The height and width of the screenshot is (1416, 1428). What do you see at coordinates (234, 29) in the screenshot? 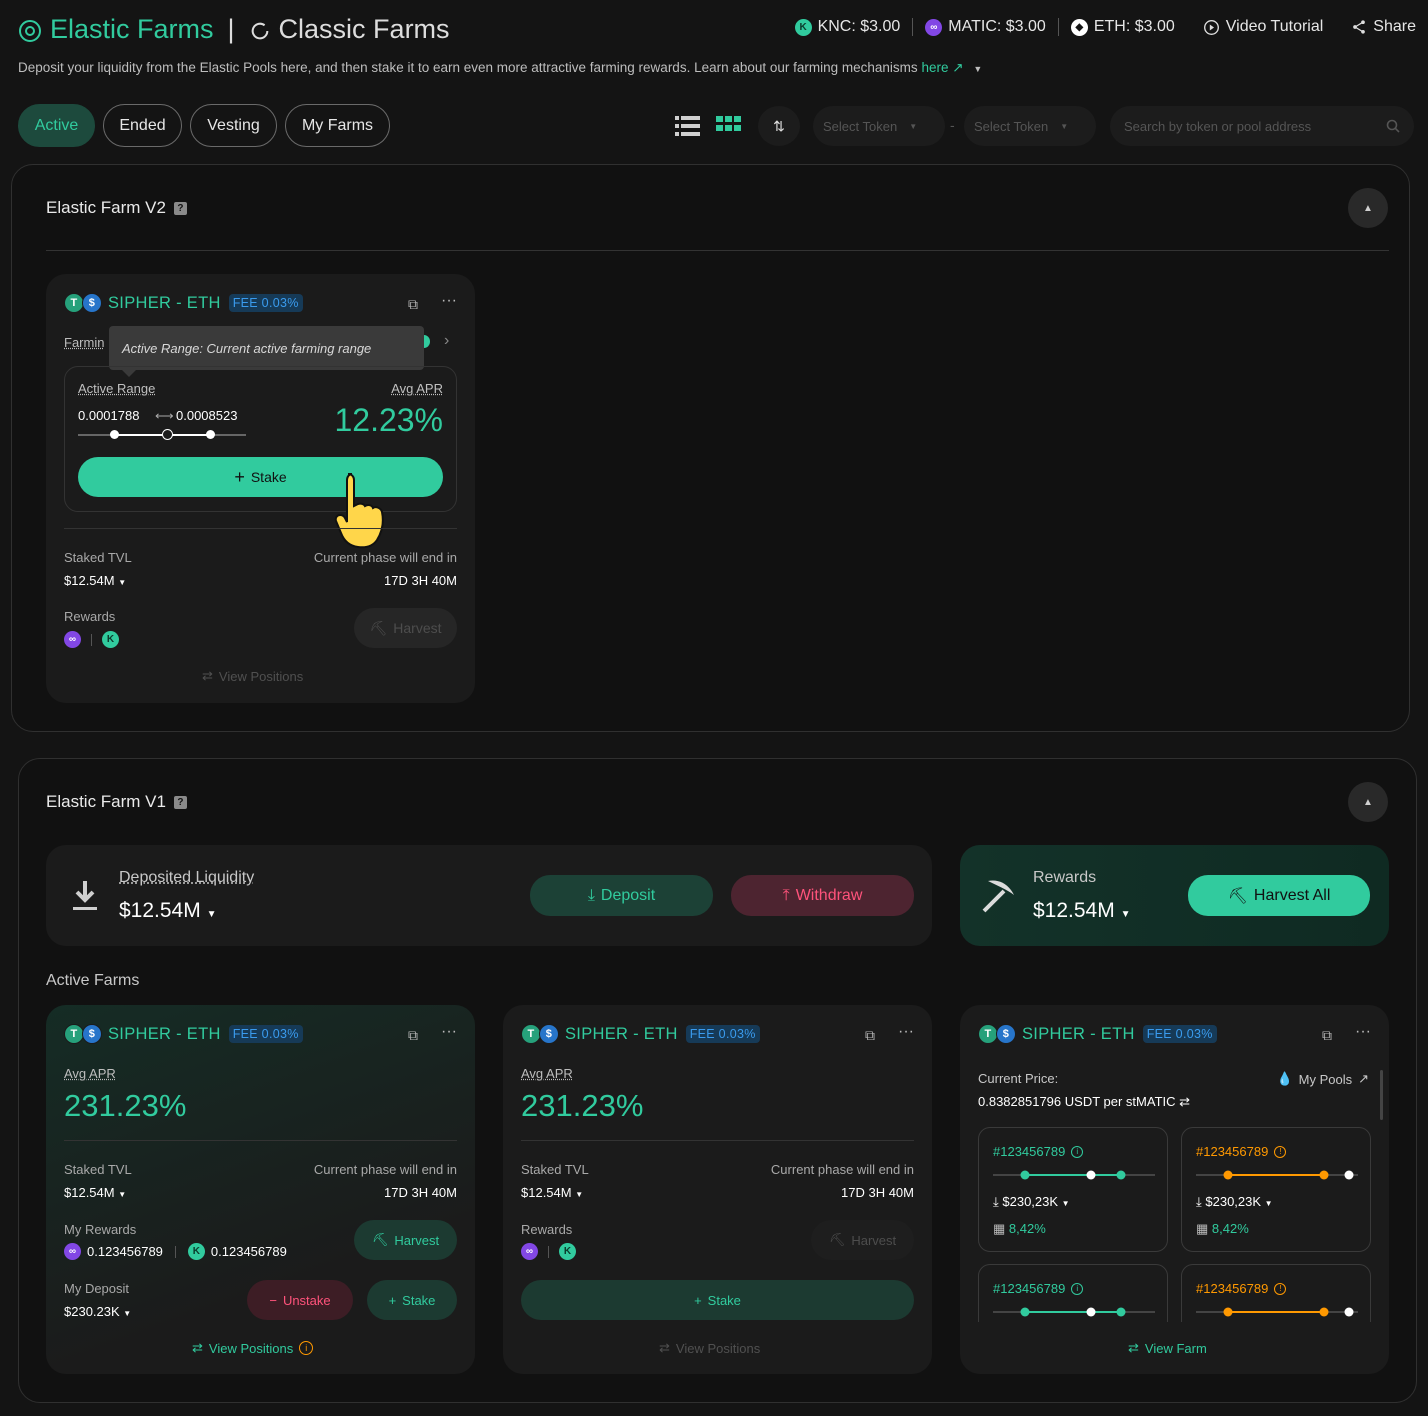
I see `farm-type-switcher: Elastic Farms | Classic Farms` at bounding box center [234, 29].